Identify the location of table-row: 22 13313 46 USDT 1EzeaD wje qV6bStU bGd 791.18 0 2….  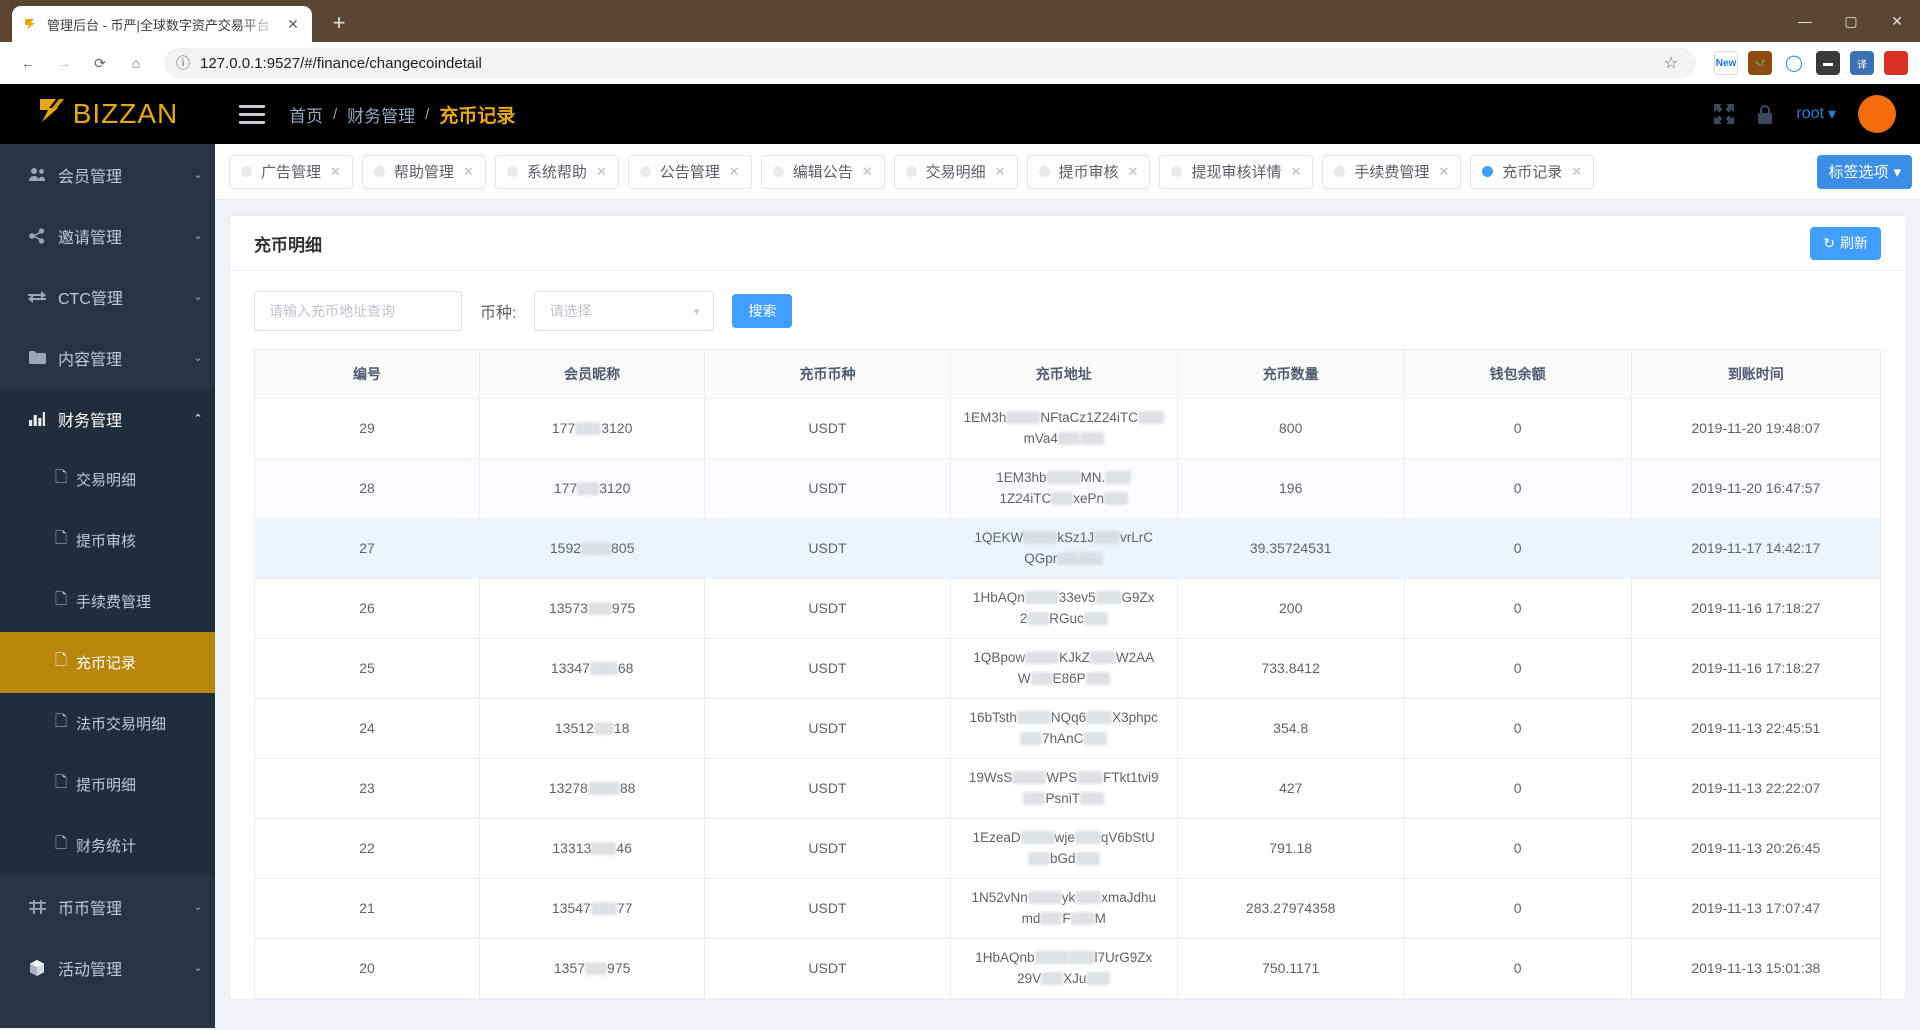
(1067, 848).